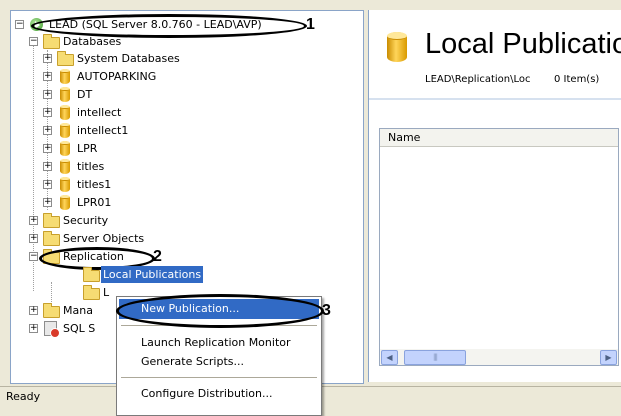 Image resolution: width=621 pixels, height=416 pixels. I want to click on sql-agent-icon, so click(51, 329).